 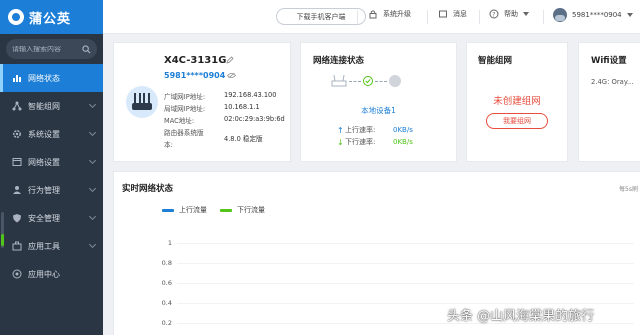 What do you see at coordinates (375, 142) in the screenshot?
I see `download-rate: ↓ 下行速率: 0KB/s` at bounding box center [375, 142].